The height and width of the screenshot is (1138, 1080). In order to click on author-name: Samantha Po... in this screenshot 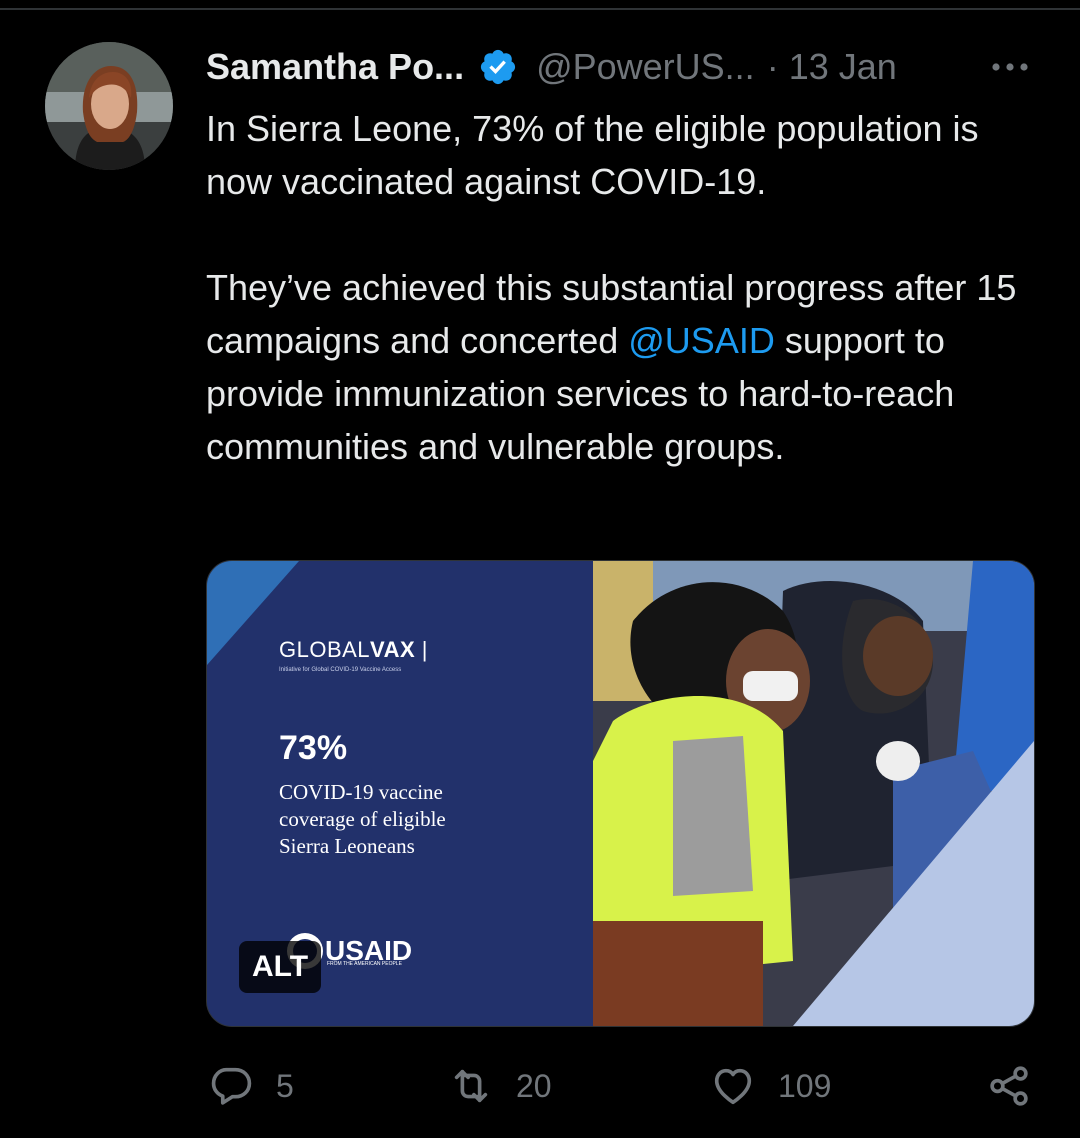, I will do `click(335, 67)`.